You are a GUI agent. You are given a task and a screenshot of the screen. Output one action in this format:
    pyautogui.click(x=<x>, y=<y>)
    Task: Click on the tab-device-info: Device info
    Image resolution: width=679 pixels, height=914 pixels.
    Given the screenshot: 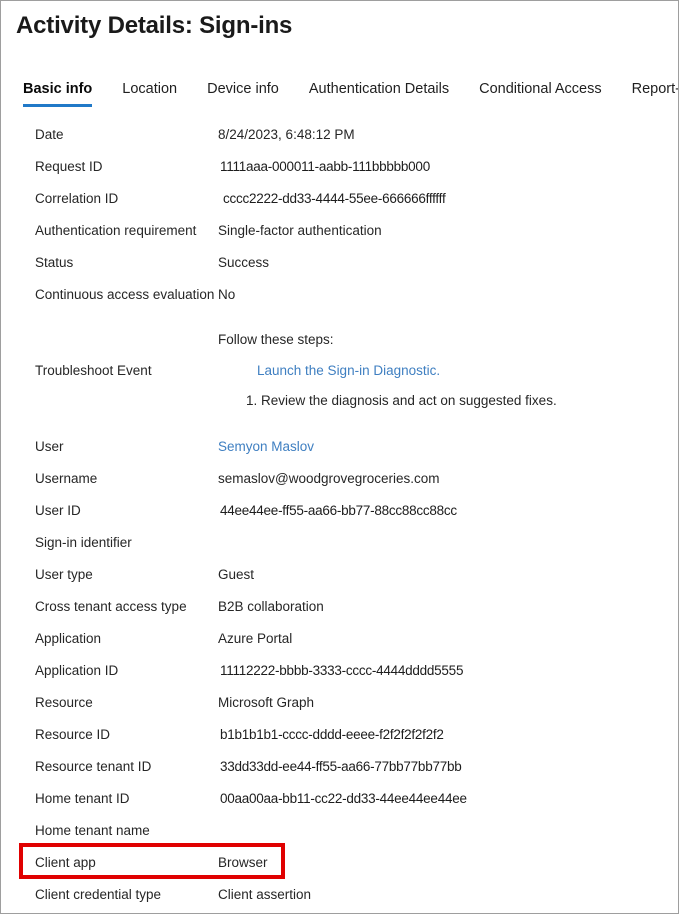 What is the action you would take?
    pyautogui.click(x=243, y=94)
    